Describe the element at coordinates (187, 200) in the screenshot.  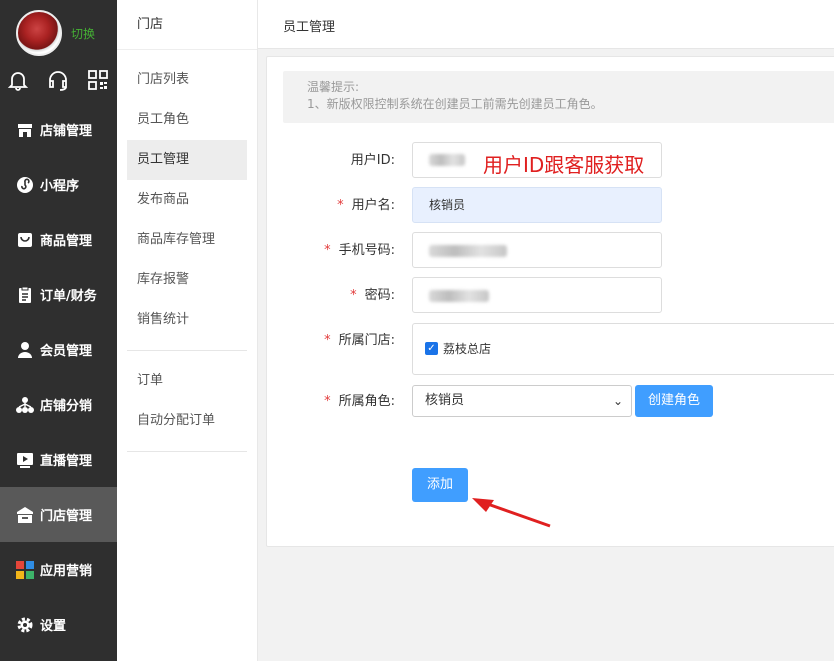
I see `sub-item-publish-goods: 发布商品` at that location.